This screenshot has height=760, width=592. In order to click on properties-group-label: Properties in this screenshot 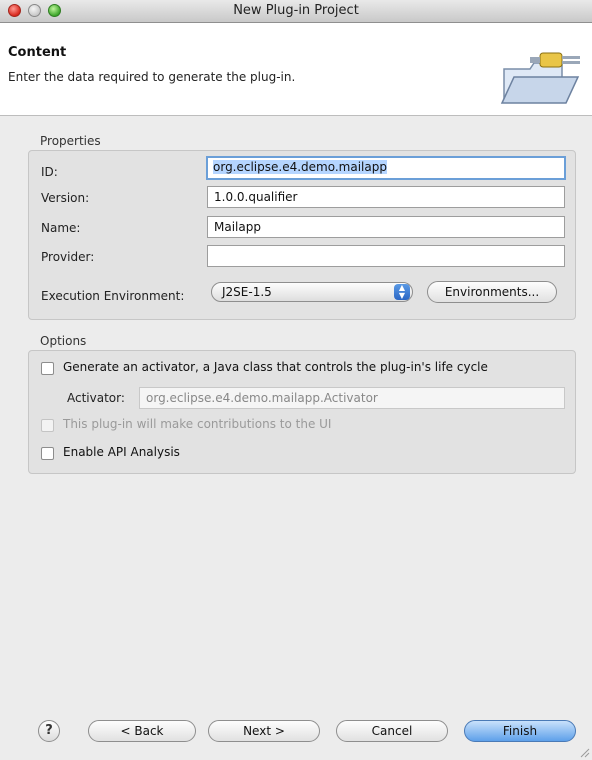, I will do `click(70, 141)`.